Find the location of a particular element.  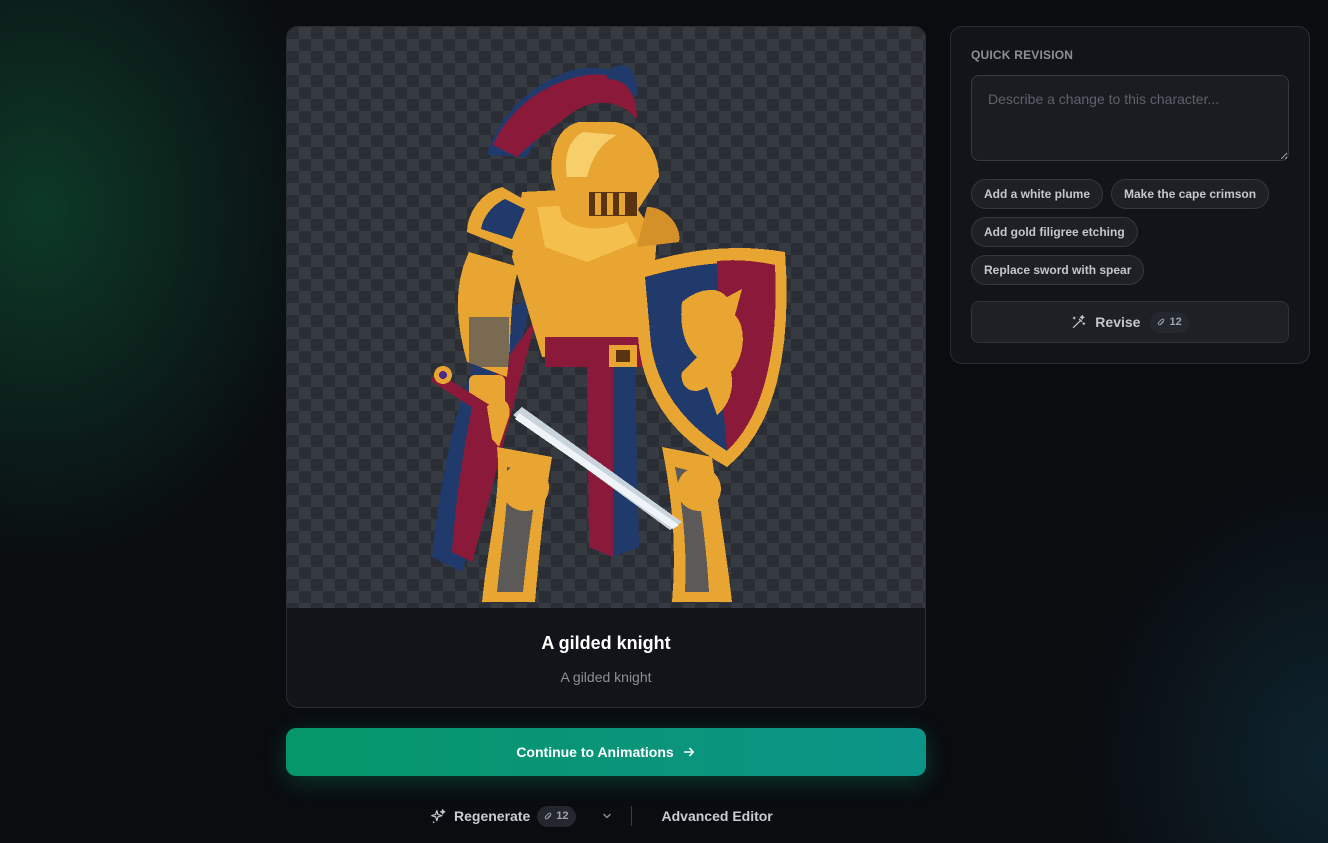

continue-label: Continue to Animations is located at coordinates (595, 752).